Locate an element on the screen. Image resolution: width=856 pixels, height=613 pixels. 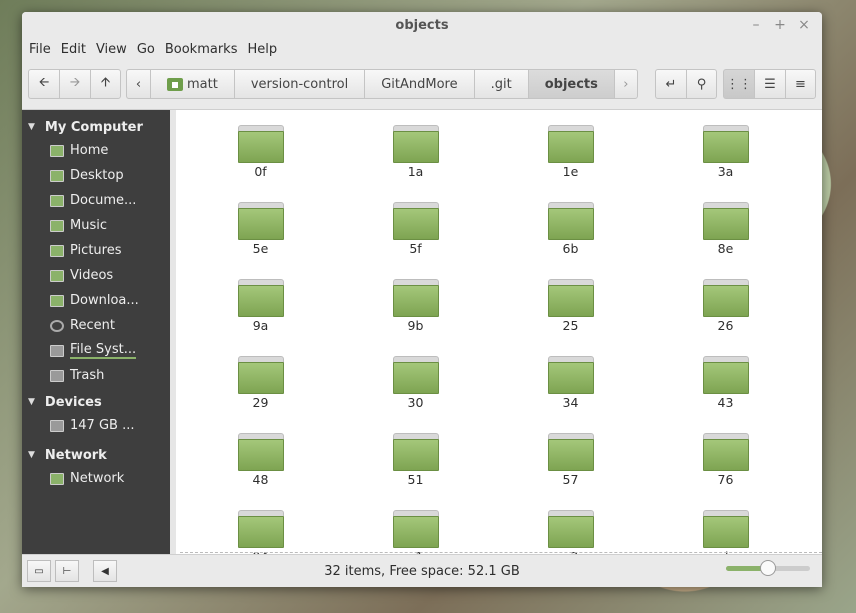
folder-label: 1e is located at coordinates (570, 171).